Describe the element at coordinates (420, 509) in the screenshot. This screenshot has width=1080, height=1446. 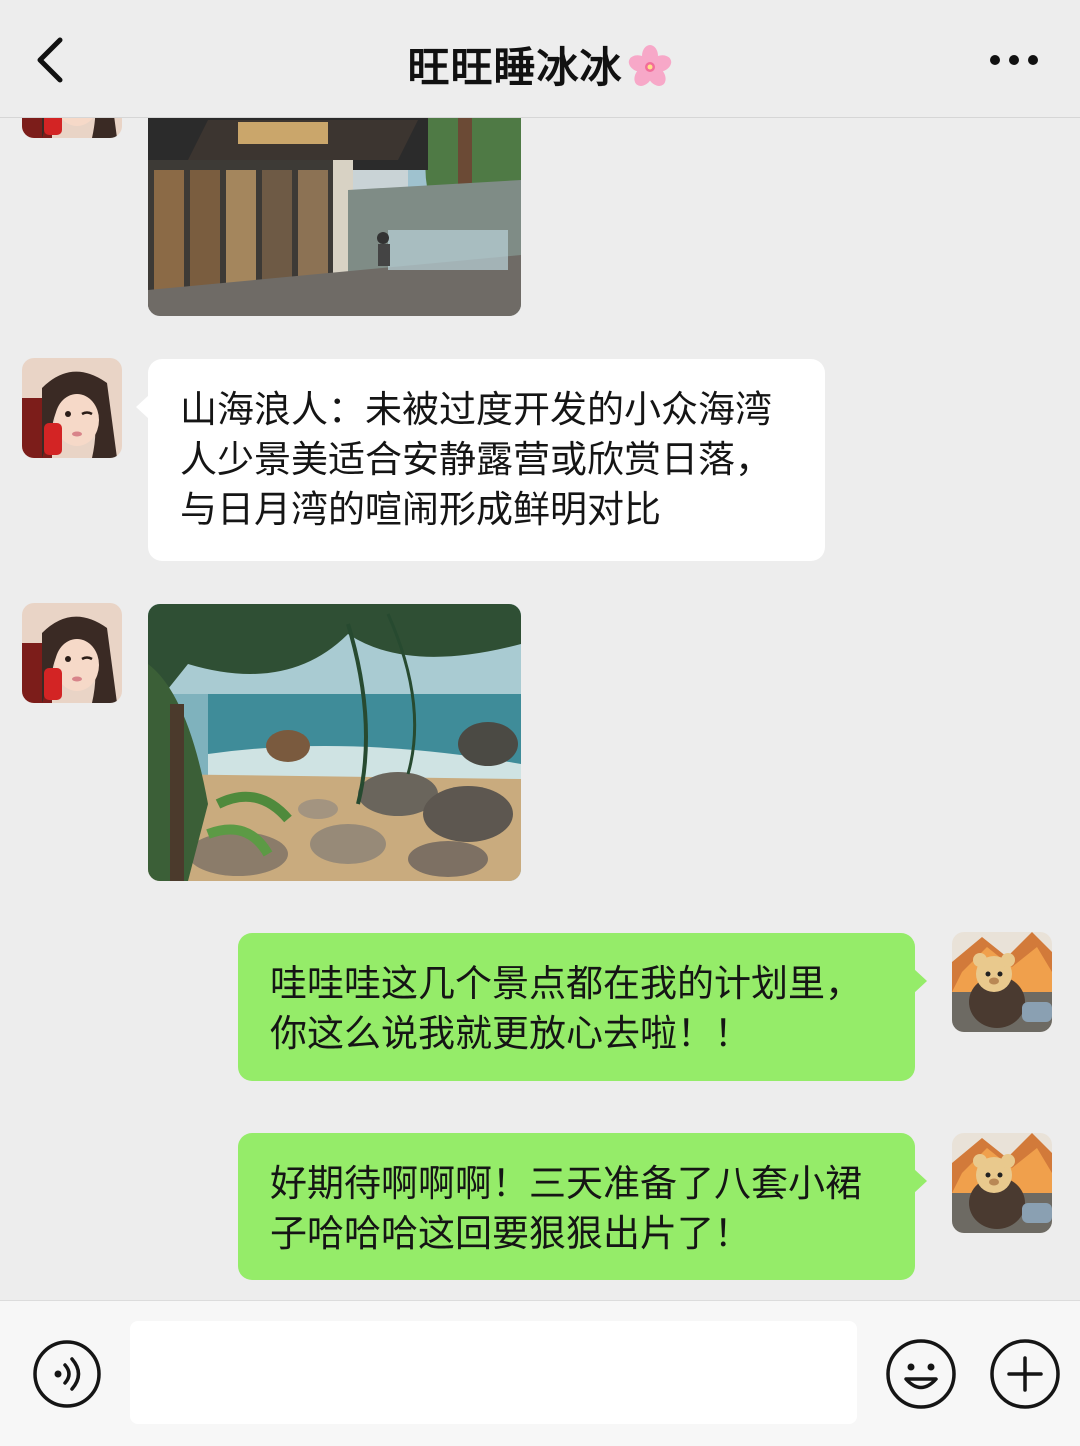
I see `message-text-line: 与日月湾的喧闹形成鲜明对比` at that location.